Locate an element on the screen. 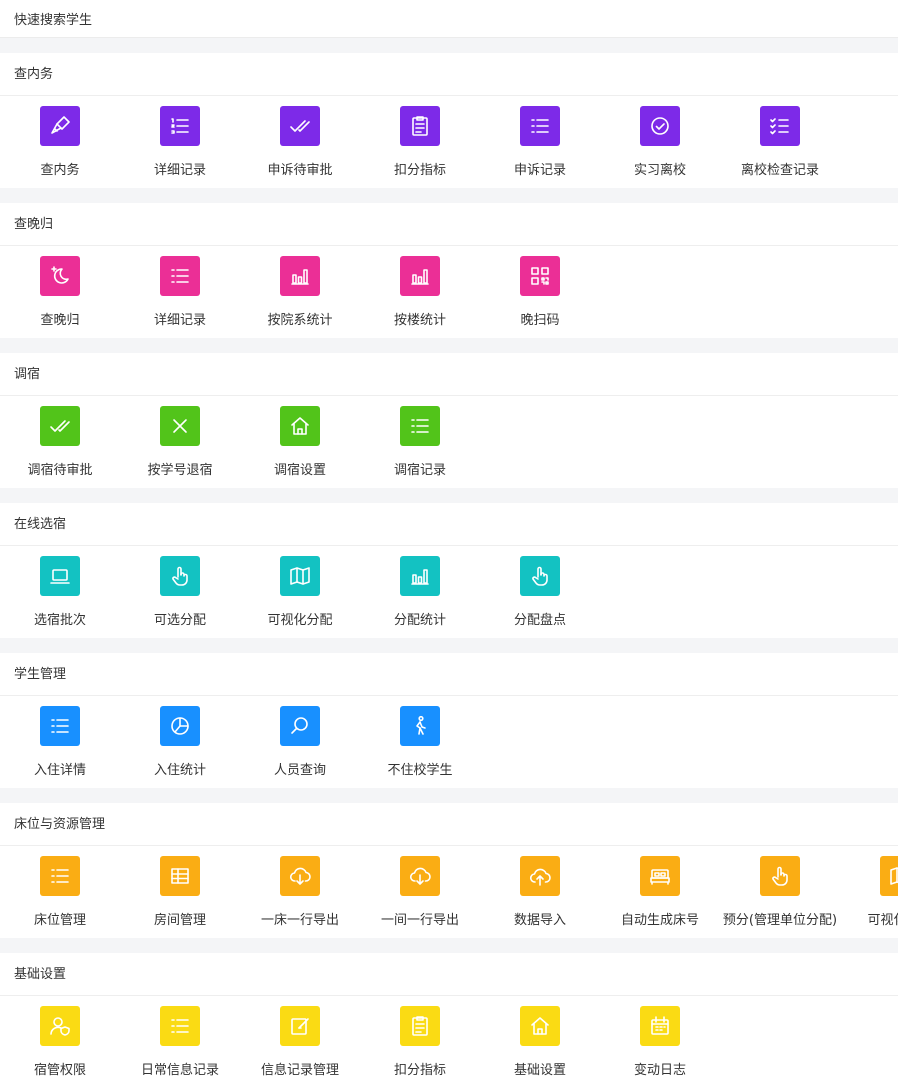  menu-tile: 实习离校 is located at coordinates (660, 143).